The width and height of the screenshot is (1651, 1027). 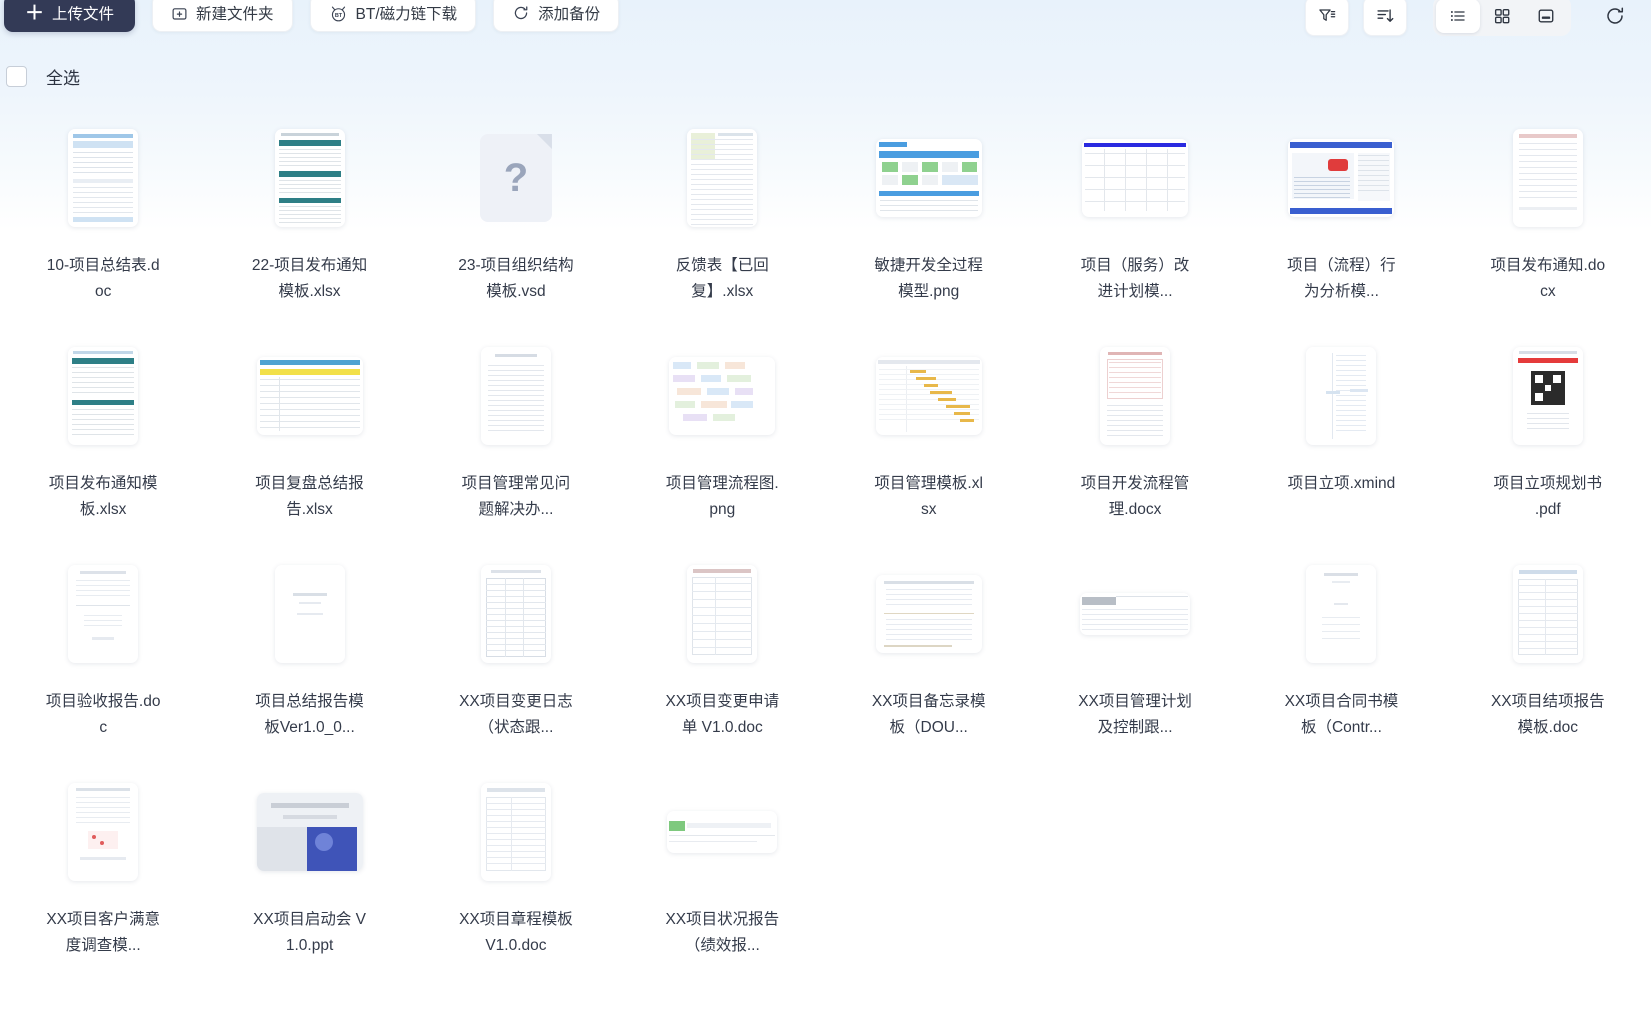 I want to click on add-backup-button: 添加备份, so click(x=556, y=16).